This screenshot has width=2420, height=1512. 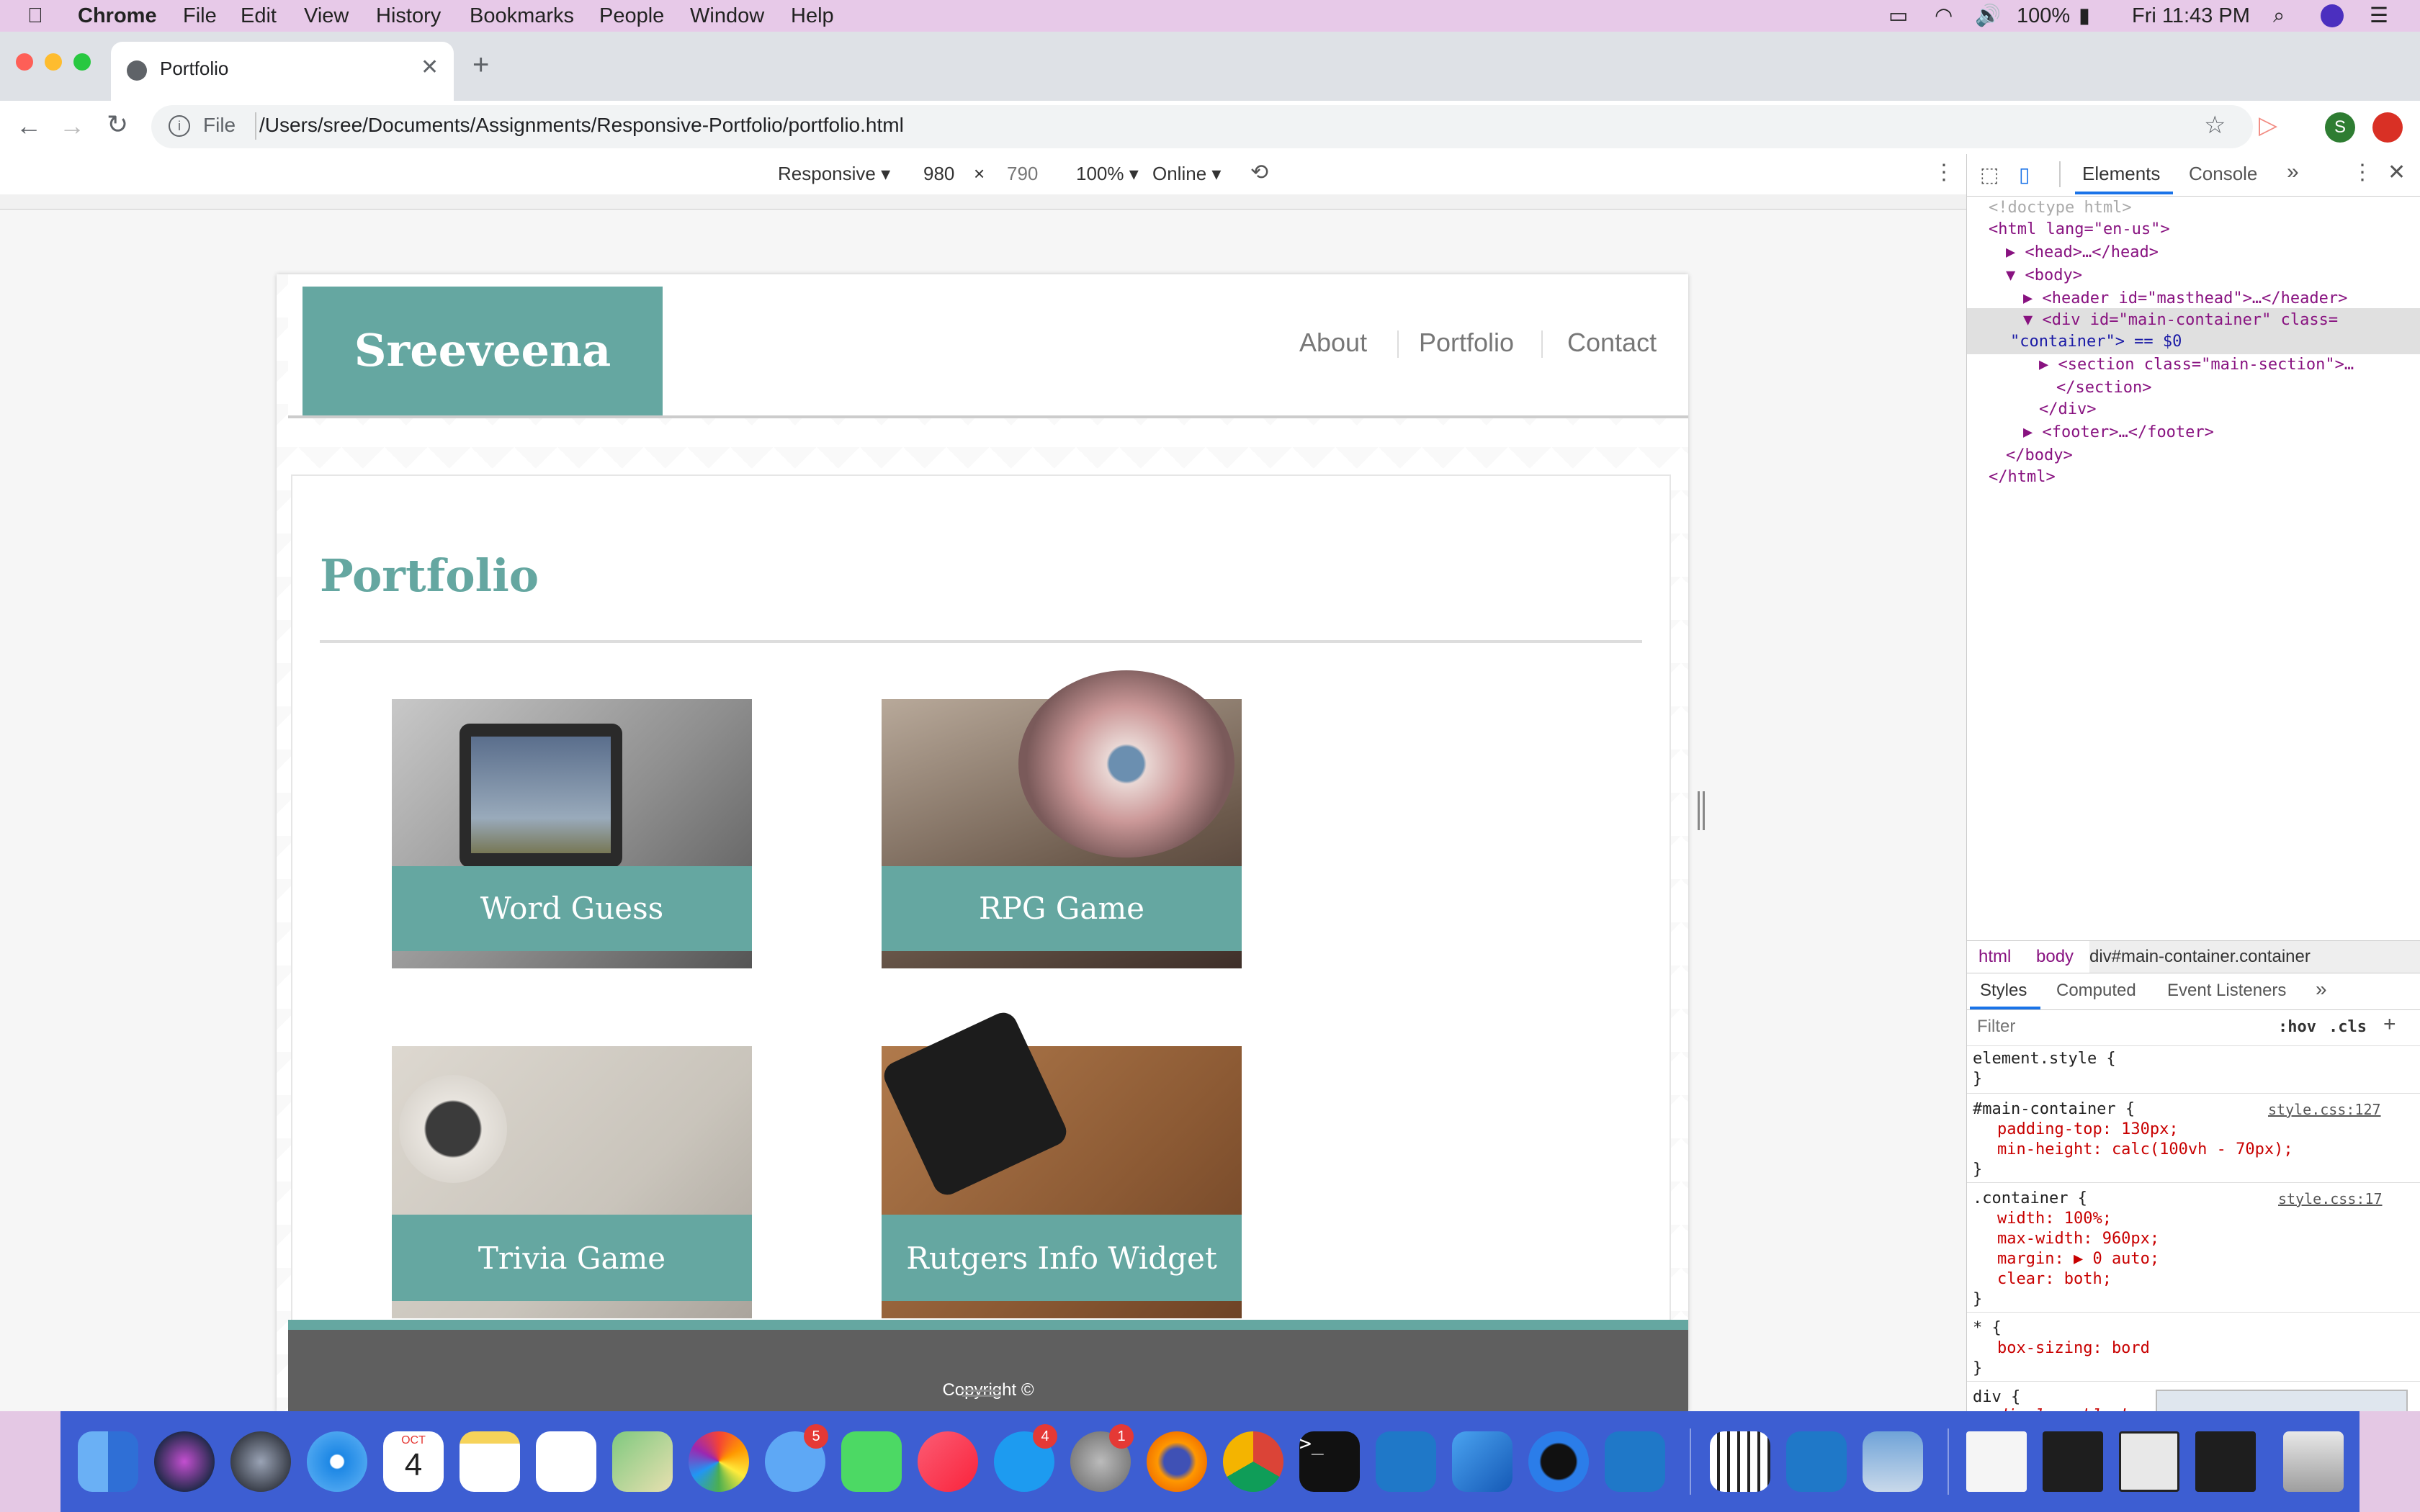 What do you see at coordinates (522, 16) in the screenshot?
I see `menu-bookmarks: Bookmarks` at bounding box center [522, 16].